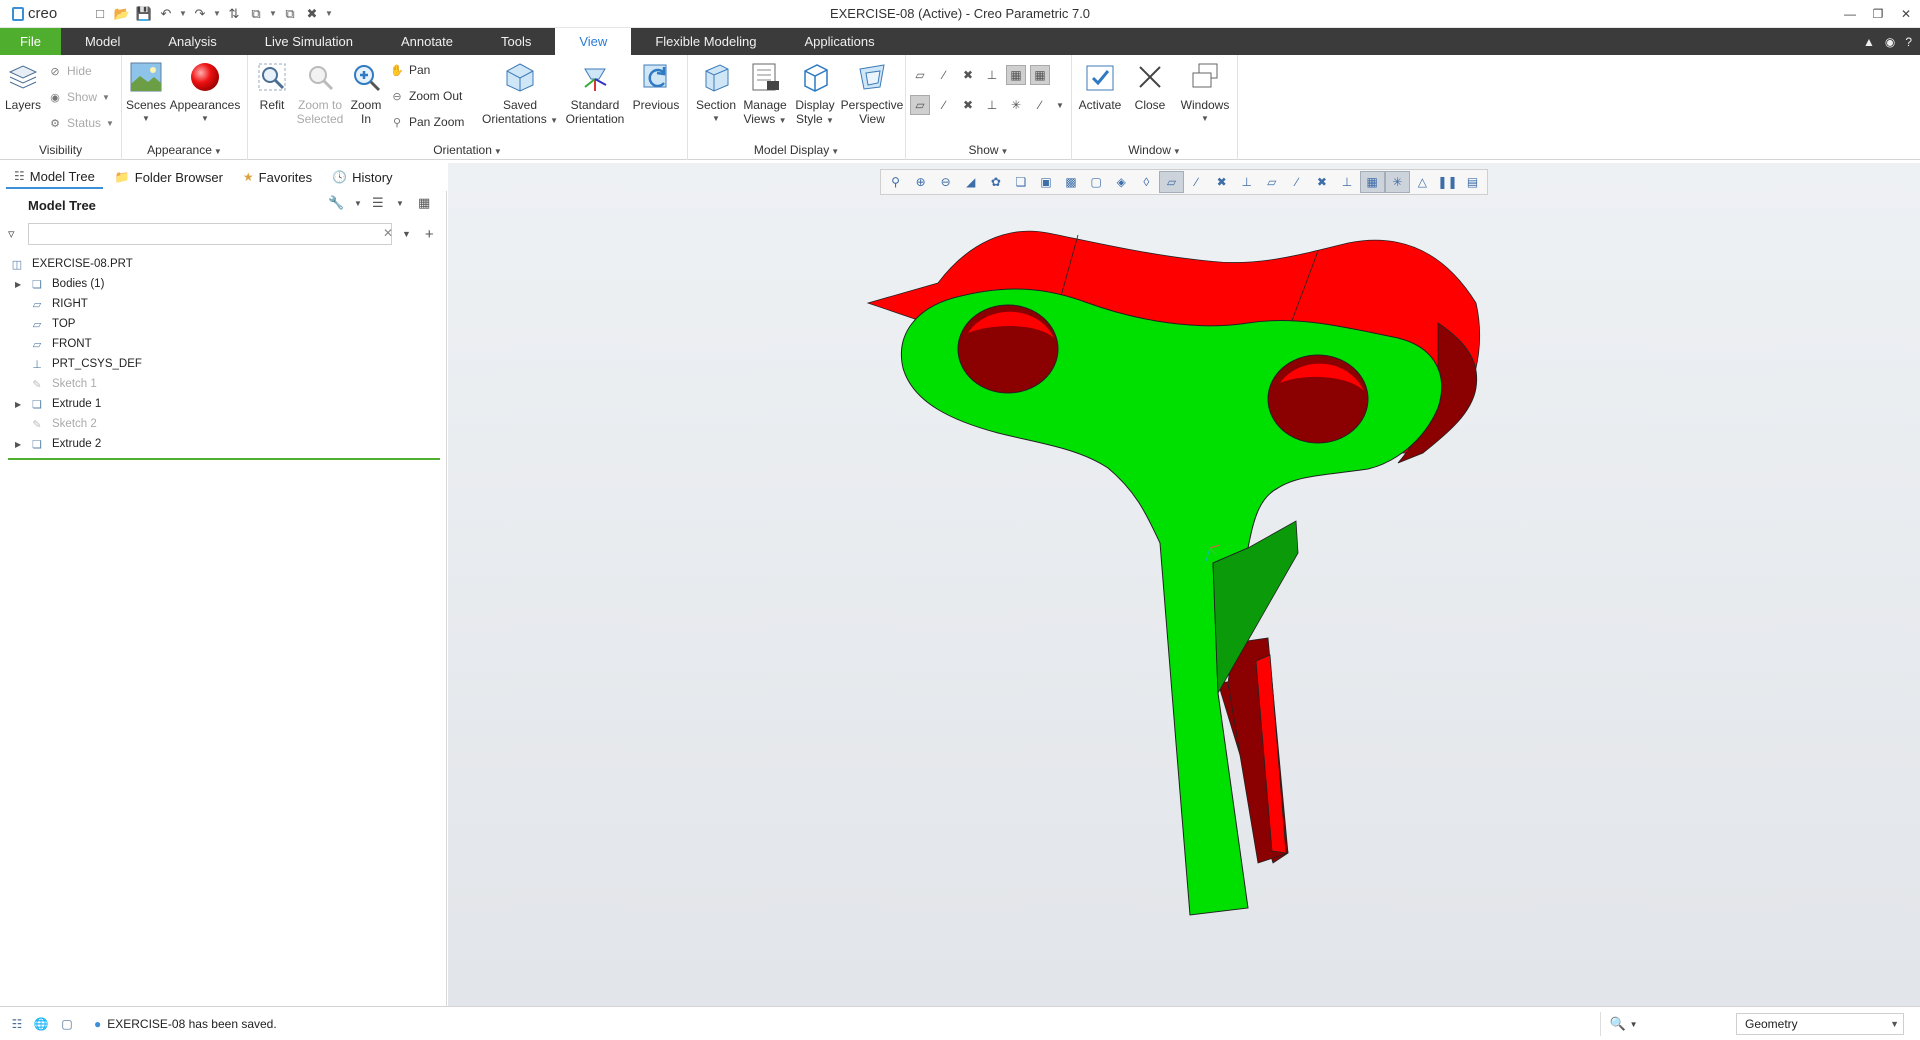 The width and height of the screenshot is (1920, 1040). What do you see at coordinates (593, 41) in the screenshot?
I see `tab-view: View` at bounding box center [593, 41].